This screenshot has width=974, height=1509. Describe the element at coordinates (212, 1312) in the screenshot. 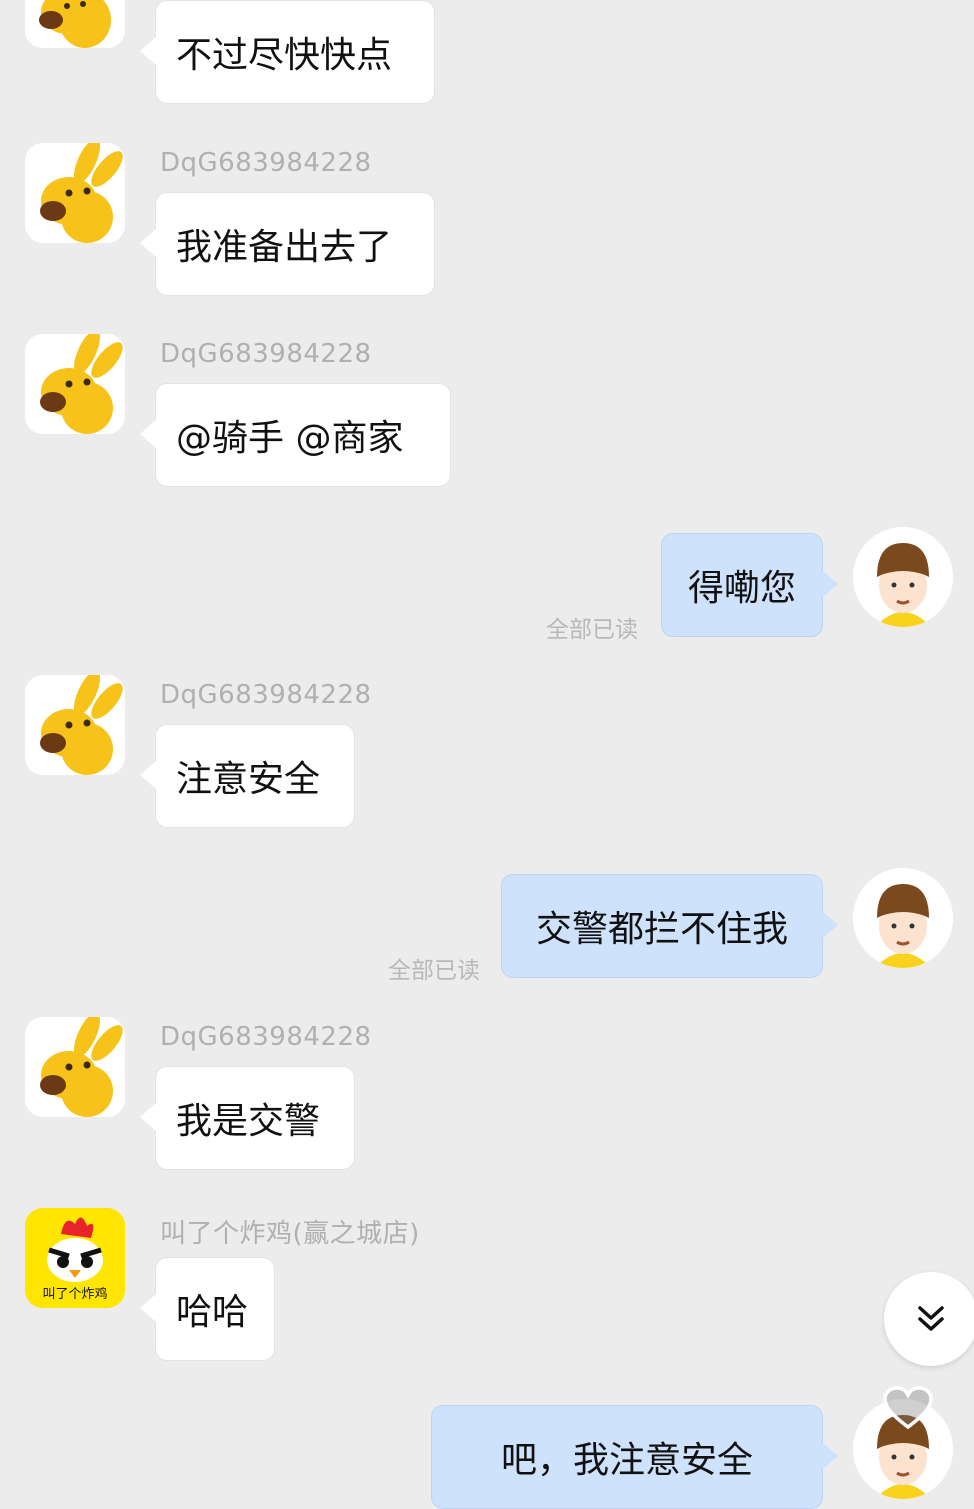

I see `message-text: 哈哈` at that location.